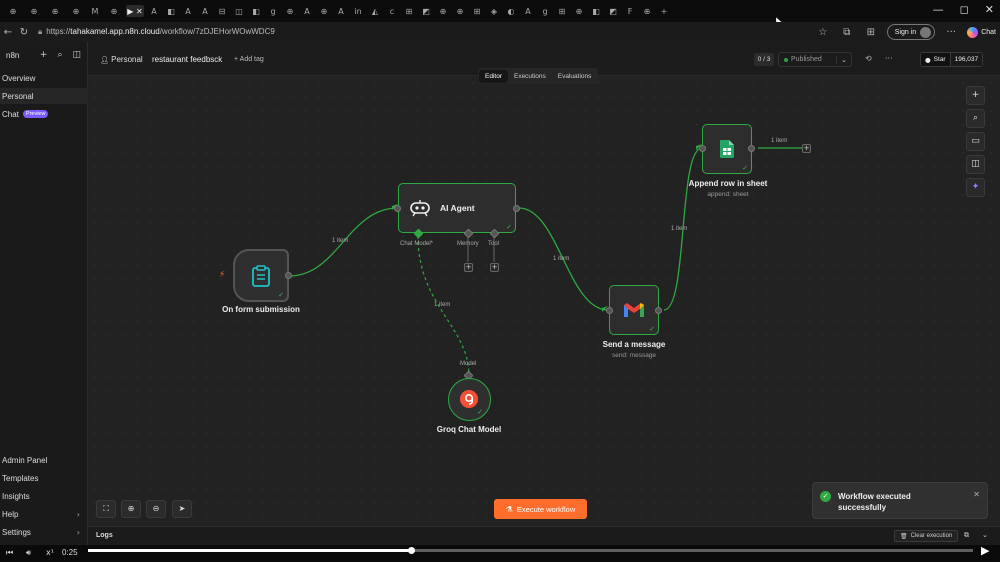 This screenshot has height=562, width=1000. Describe the element at coordinates (375, 11) in the screenshot. I see `browser-tab: ◭` at that location.